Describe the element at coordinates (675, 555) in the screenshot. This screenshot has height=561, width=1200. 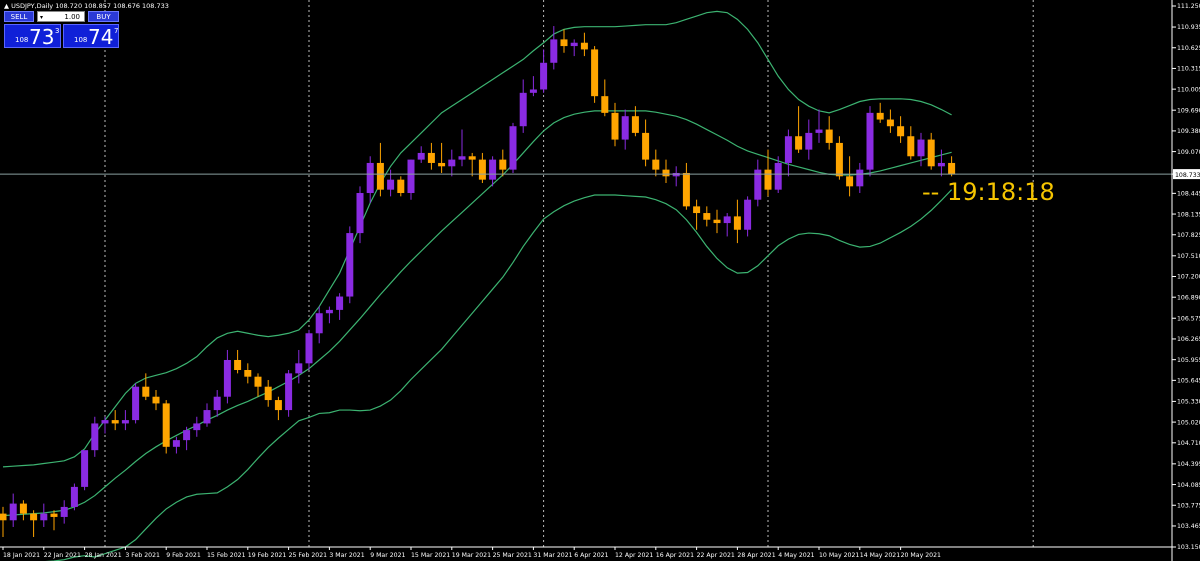
I see `date-tick-label: 16 Apr 2021` at that location.